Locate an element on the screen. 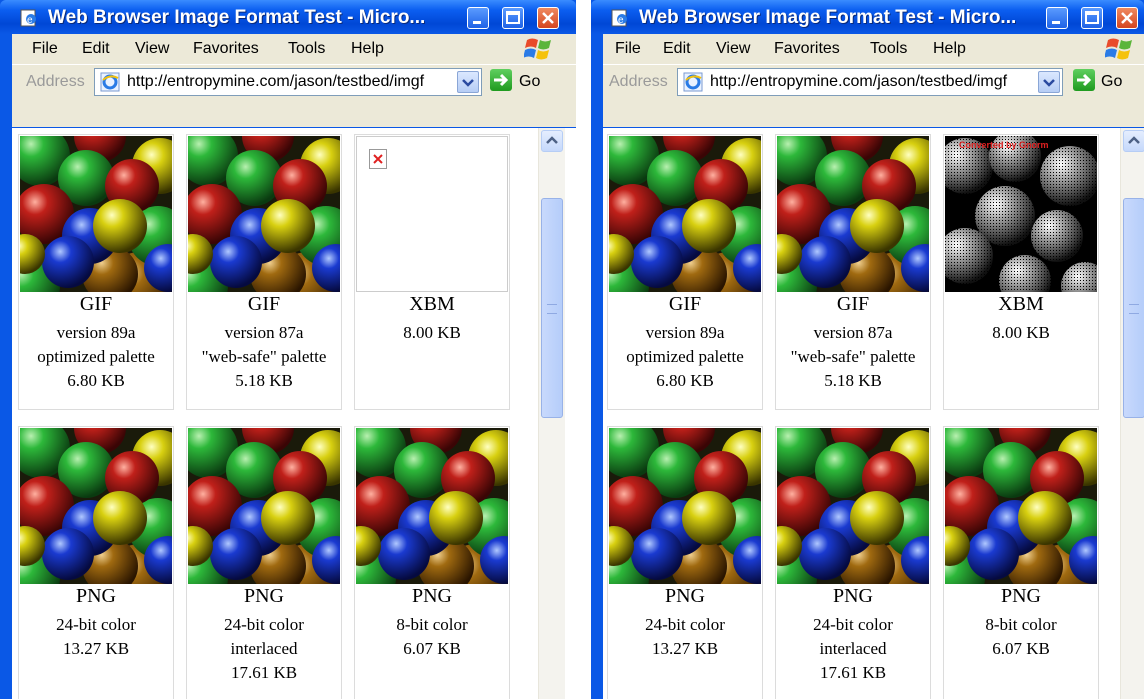  cell-line: 5.18 KB is located at coordinates (264, 380).